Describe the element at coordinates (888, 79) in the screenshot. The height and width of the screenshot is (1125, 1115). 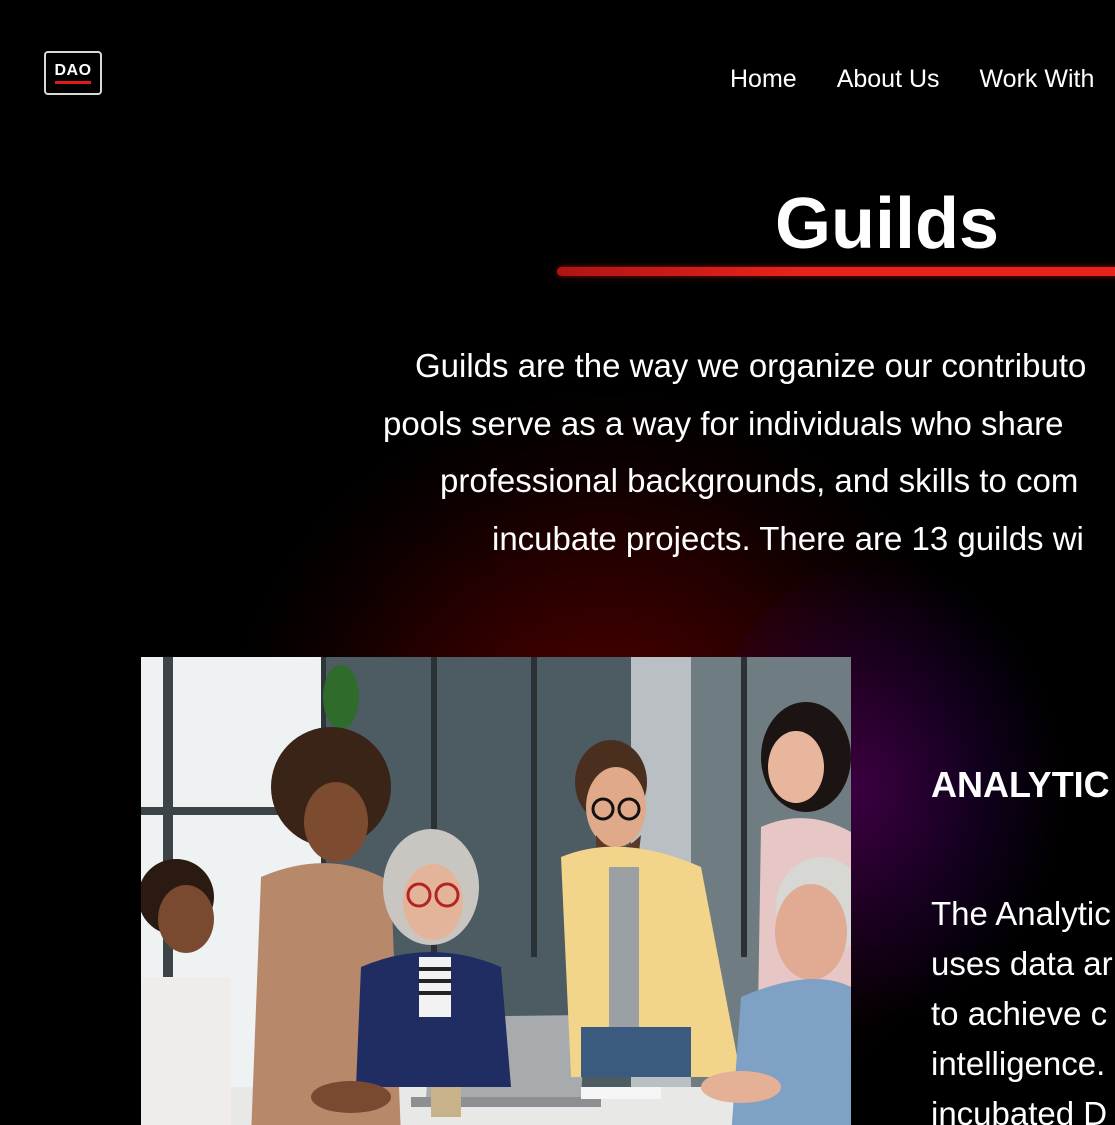
I see `nav-about-us-link: About Us` at that location.